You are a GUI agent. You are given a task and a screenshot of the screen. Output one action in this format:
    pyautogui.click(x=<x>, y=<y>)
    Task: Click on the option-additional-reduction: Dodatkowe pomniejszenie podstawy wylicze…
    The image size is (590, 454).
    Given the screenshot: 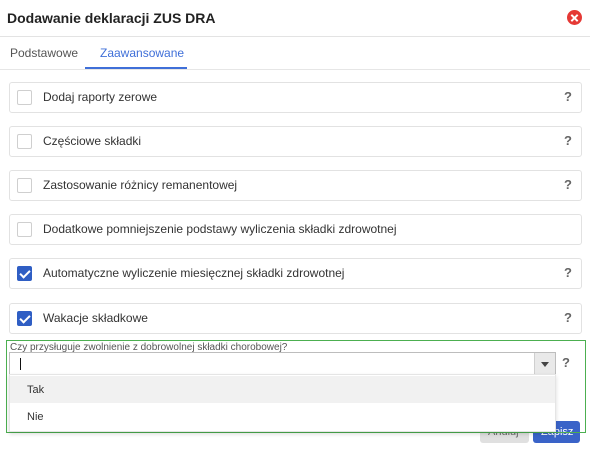 What is the action you would take?
    pyautogui.click(x=295, y=229)
    